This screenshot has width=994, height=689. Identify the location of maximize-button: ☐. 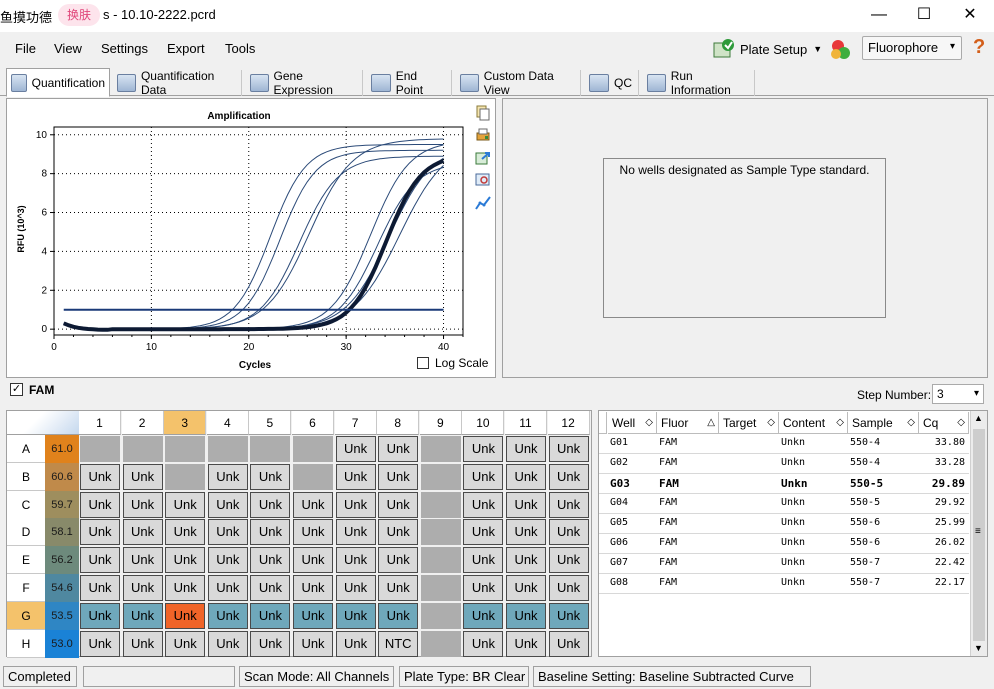
(924, 15).